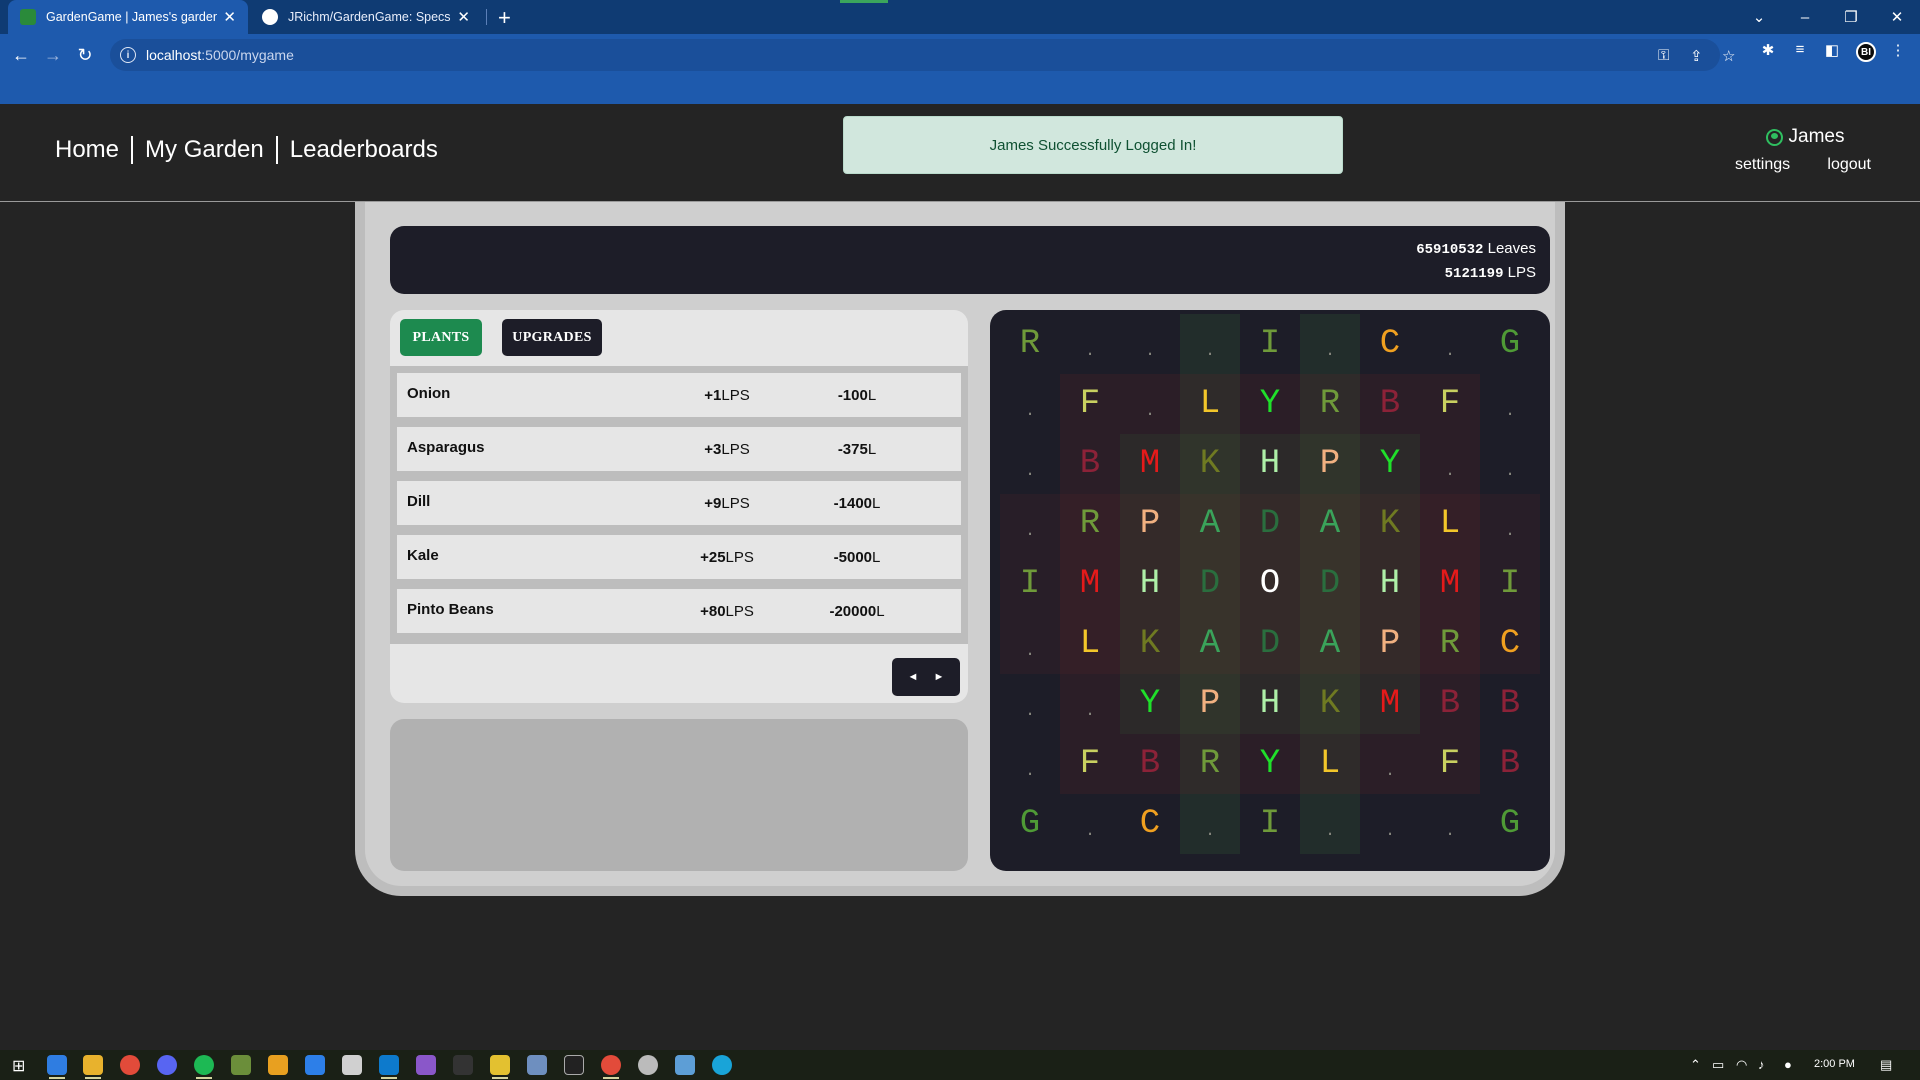 The image size is (1920, 1080). I want to click on close-window-icon: ✕, so click(1897, 17).